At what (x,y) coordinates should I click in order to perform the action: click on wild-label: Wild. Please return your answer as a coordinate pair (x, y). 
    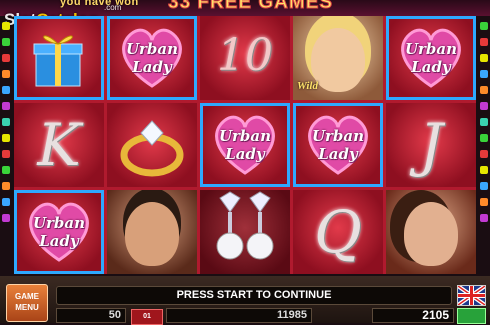
    Looking at the image, I should click on (307, 86).